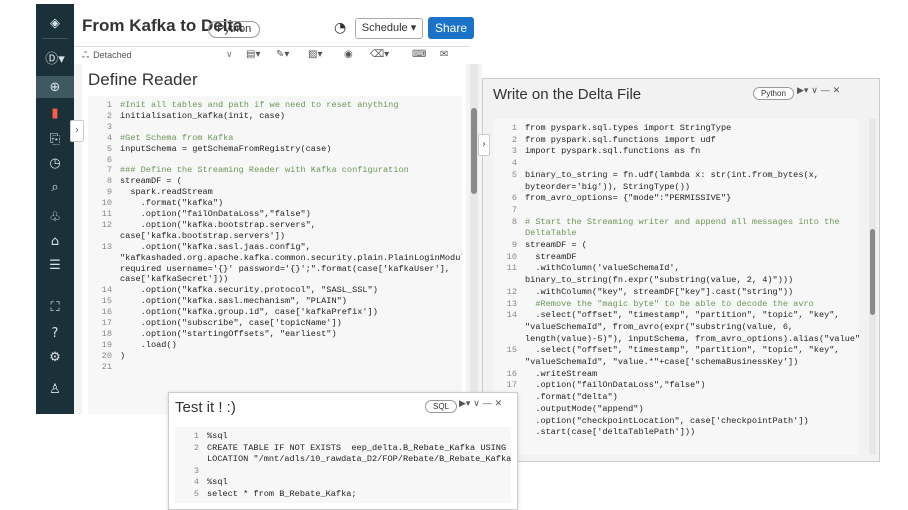 The image size is (908, 510). Describe the element at coordinates (282, 54) in the screenshot. I see `edit-menu-icon: ✎▾` at that location.